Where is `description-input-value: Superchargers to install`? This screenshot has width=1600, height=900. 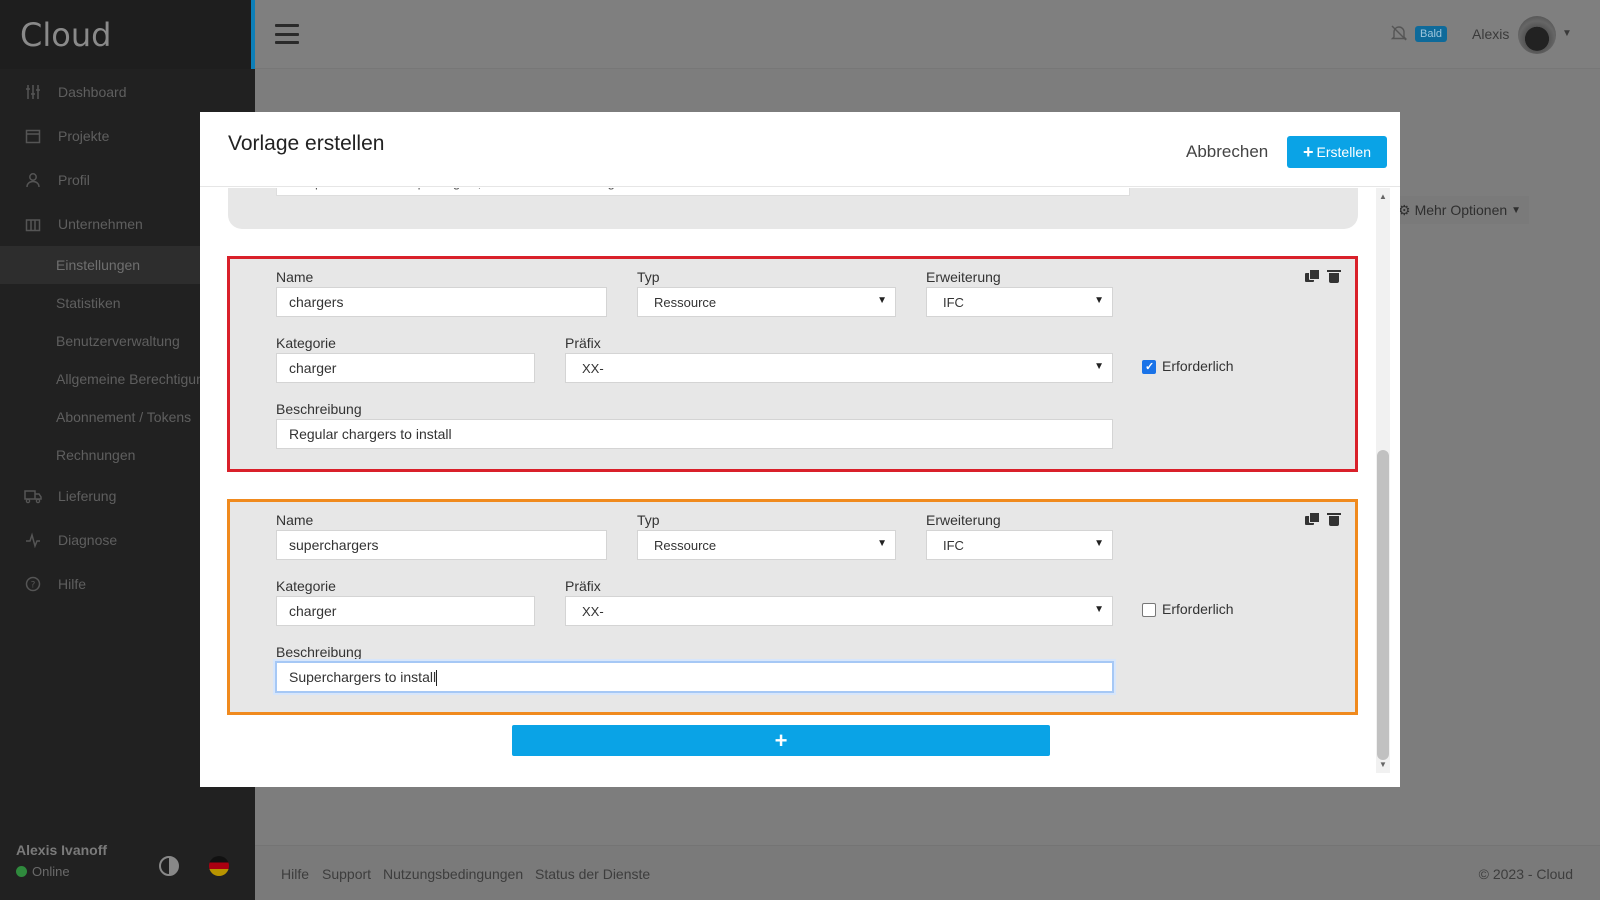 description-input-value: Superchargers to install is located at coordinates (363, 677).